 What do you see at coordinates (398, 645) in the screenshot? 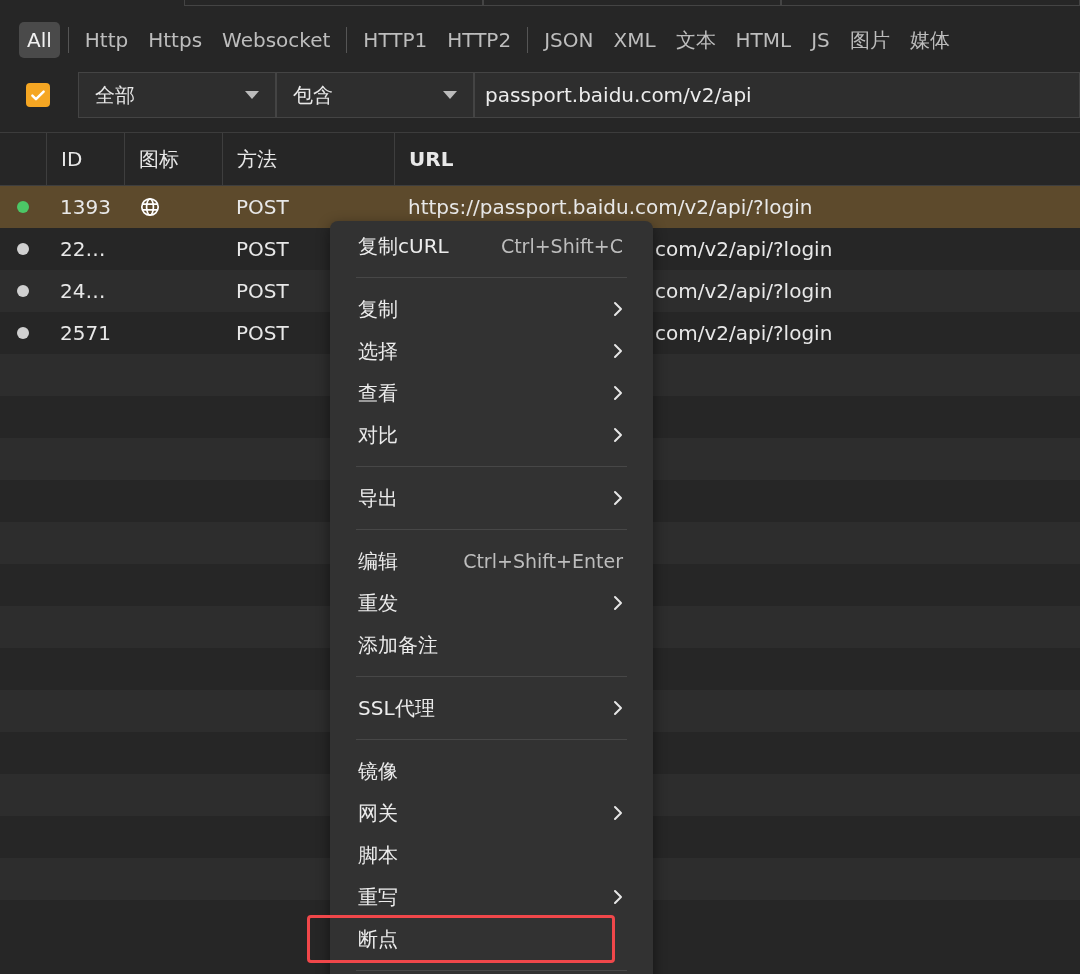
I see `menu-item-label: 添加备注` at bounding box center [398, 645].